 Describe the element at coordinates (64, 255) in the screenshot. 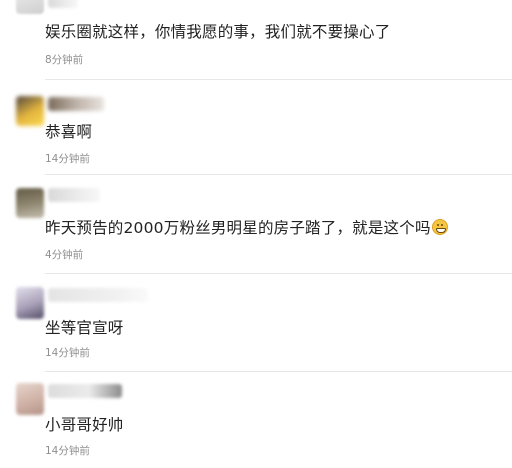

I see `comment-time: 4分钟前` at that location.